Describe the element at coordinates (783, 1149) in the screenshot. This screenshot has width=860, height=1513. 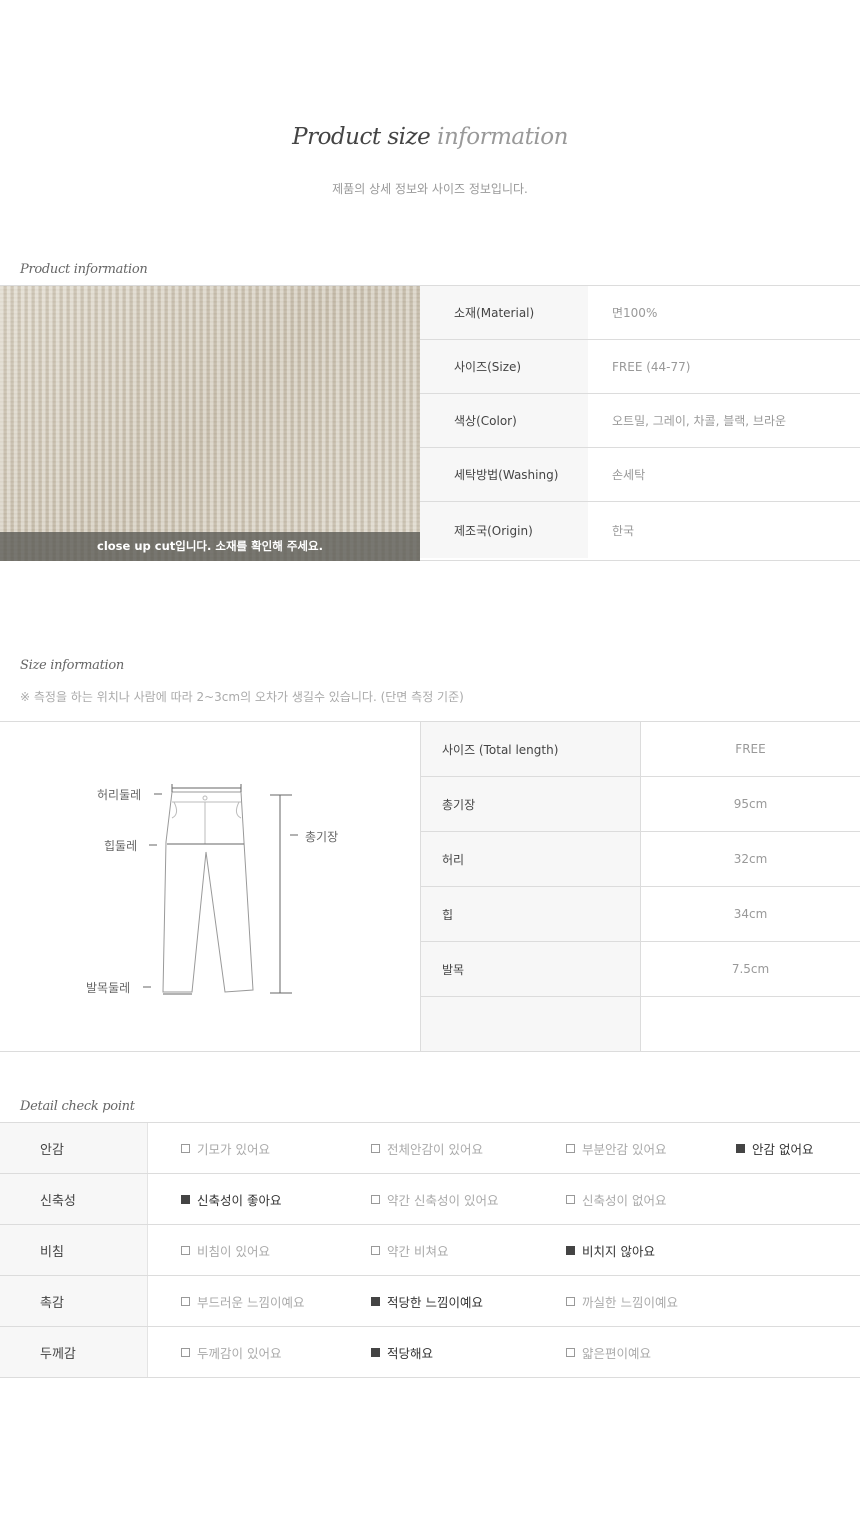
I see `option-label: 안감 없어요` at that location.